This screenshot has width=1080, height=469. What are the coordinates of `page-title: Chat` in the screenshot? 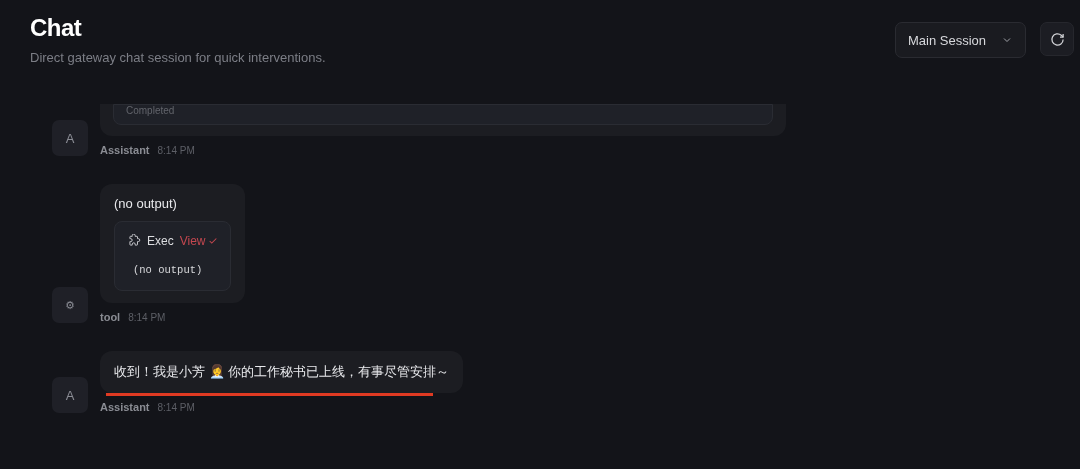 It's located at (56, 28).